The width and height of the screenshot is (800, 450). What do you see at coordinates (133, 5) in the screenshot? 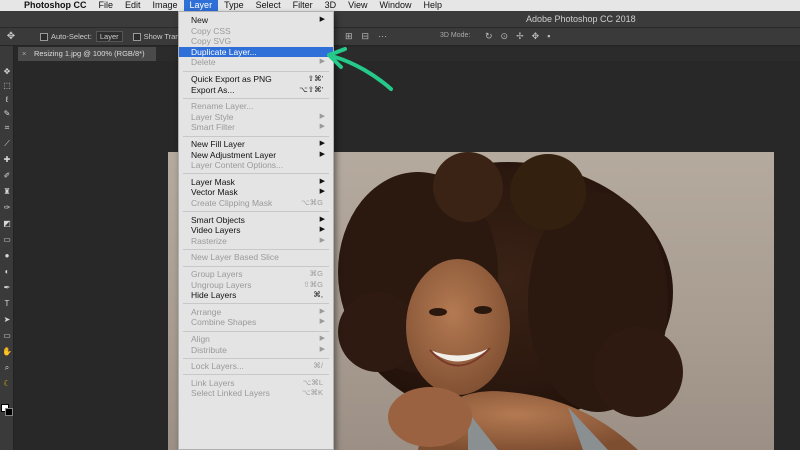
I see `menu-edit: Edit` at bounding box center [133, 5].